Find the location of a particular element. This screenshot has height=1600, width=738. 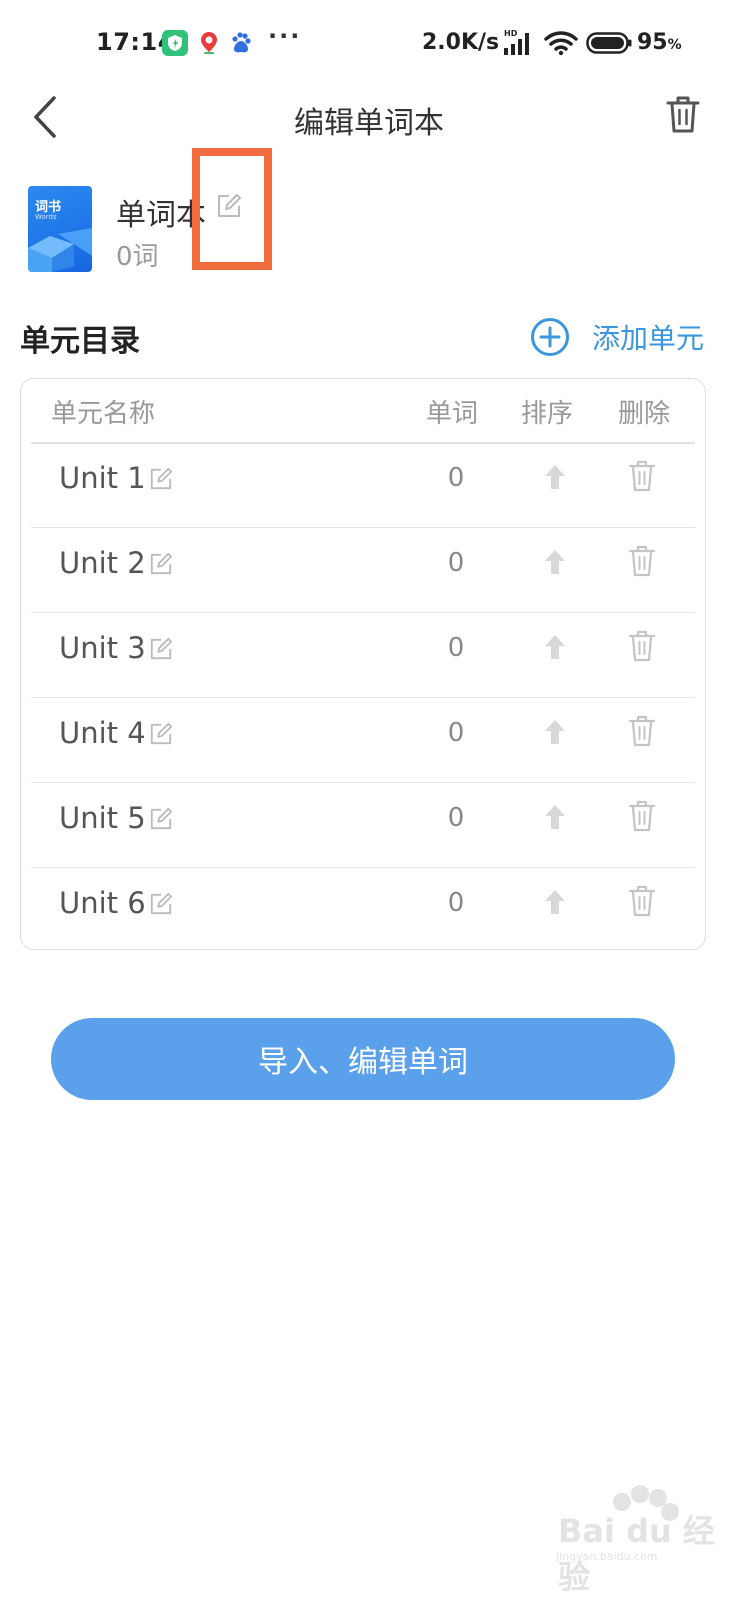

section-title: 单元目录 is located at coordinates (80, 341).